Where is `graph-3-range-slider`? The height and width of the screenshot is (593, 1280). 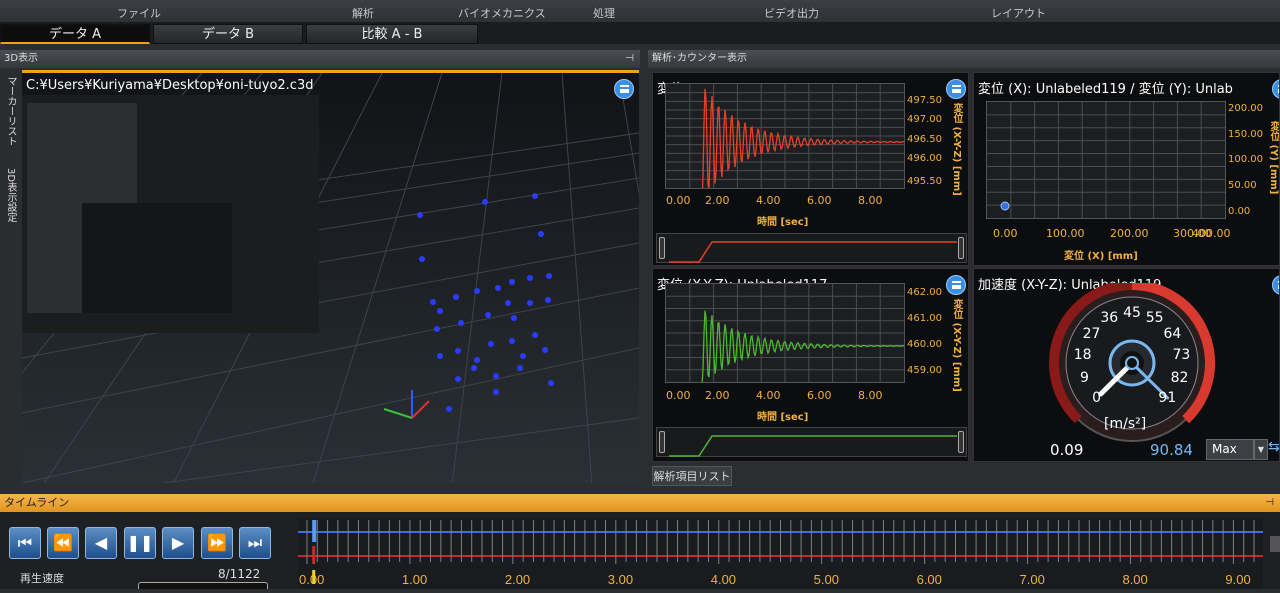 graph-3-range-slider is located at coordinates (811, 442).